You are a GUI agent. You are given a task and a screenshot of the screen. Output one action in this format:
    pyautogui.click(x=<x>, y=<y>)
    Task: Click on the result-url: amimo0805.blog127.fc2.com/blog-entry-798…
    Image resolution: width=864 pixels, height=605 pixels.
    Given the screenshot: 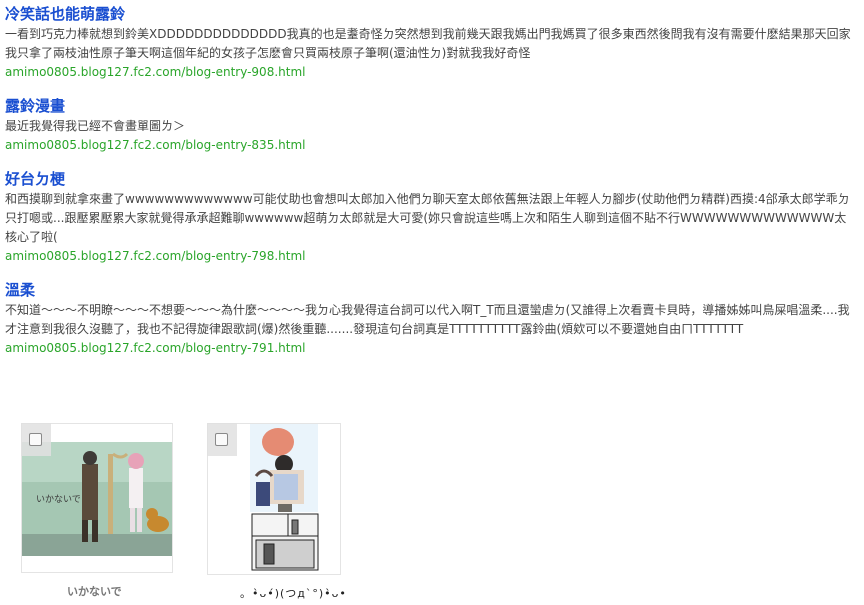 What is the action you would take?
    pyautogui.click(x=430, y=256)
    